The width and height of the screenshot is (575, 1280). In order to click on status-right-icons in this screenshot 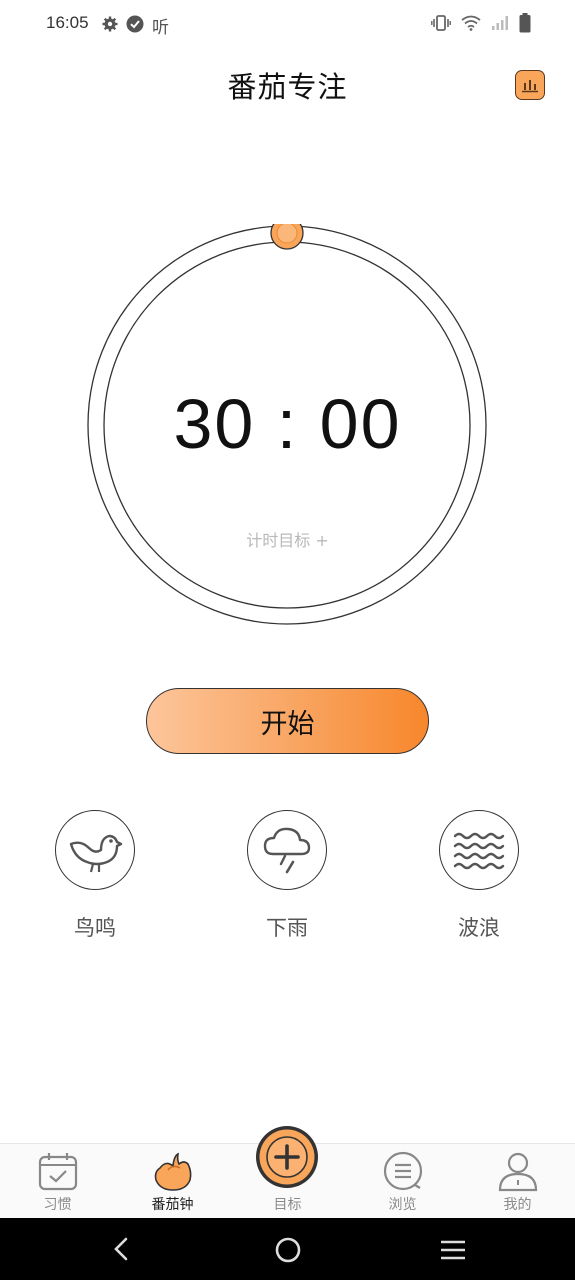, I will do `click(481, 25)`.